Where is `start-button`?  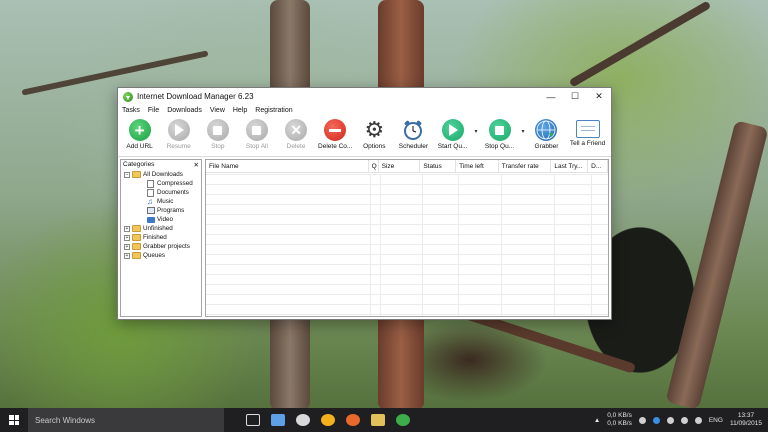 start-button is located at coordinates (14, 420).